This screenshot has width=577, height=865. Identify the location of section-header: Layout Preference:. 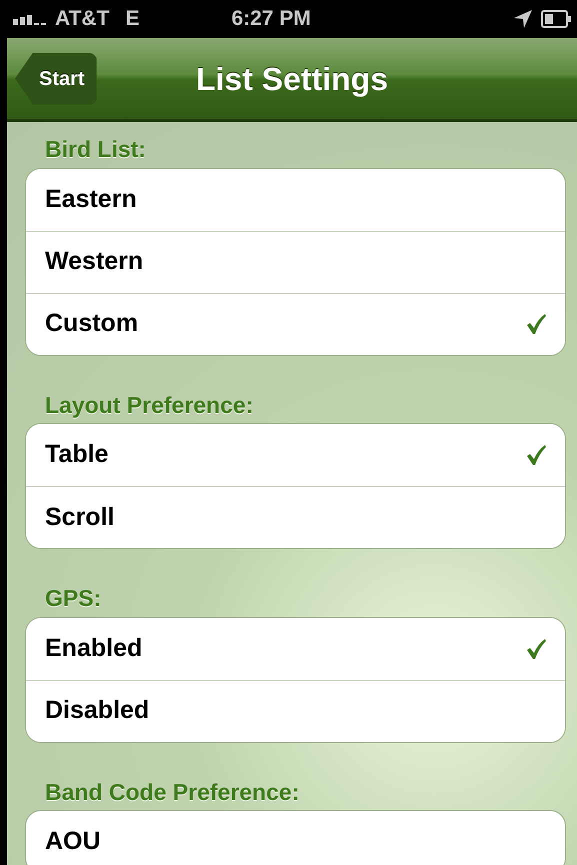
(149, 405).